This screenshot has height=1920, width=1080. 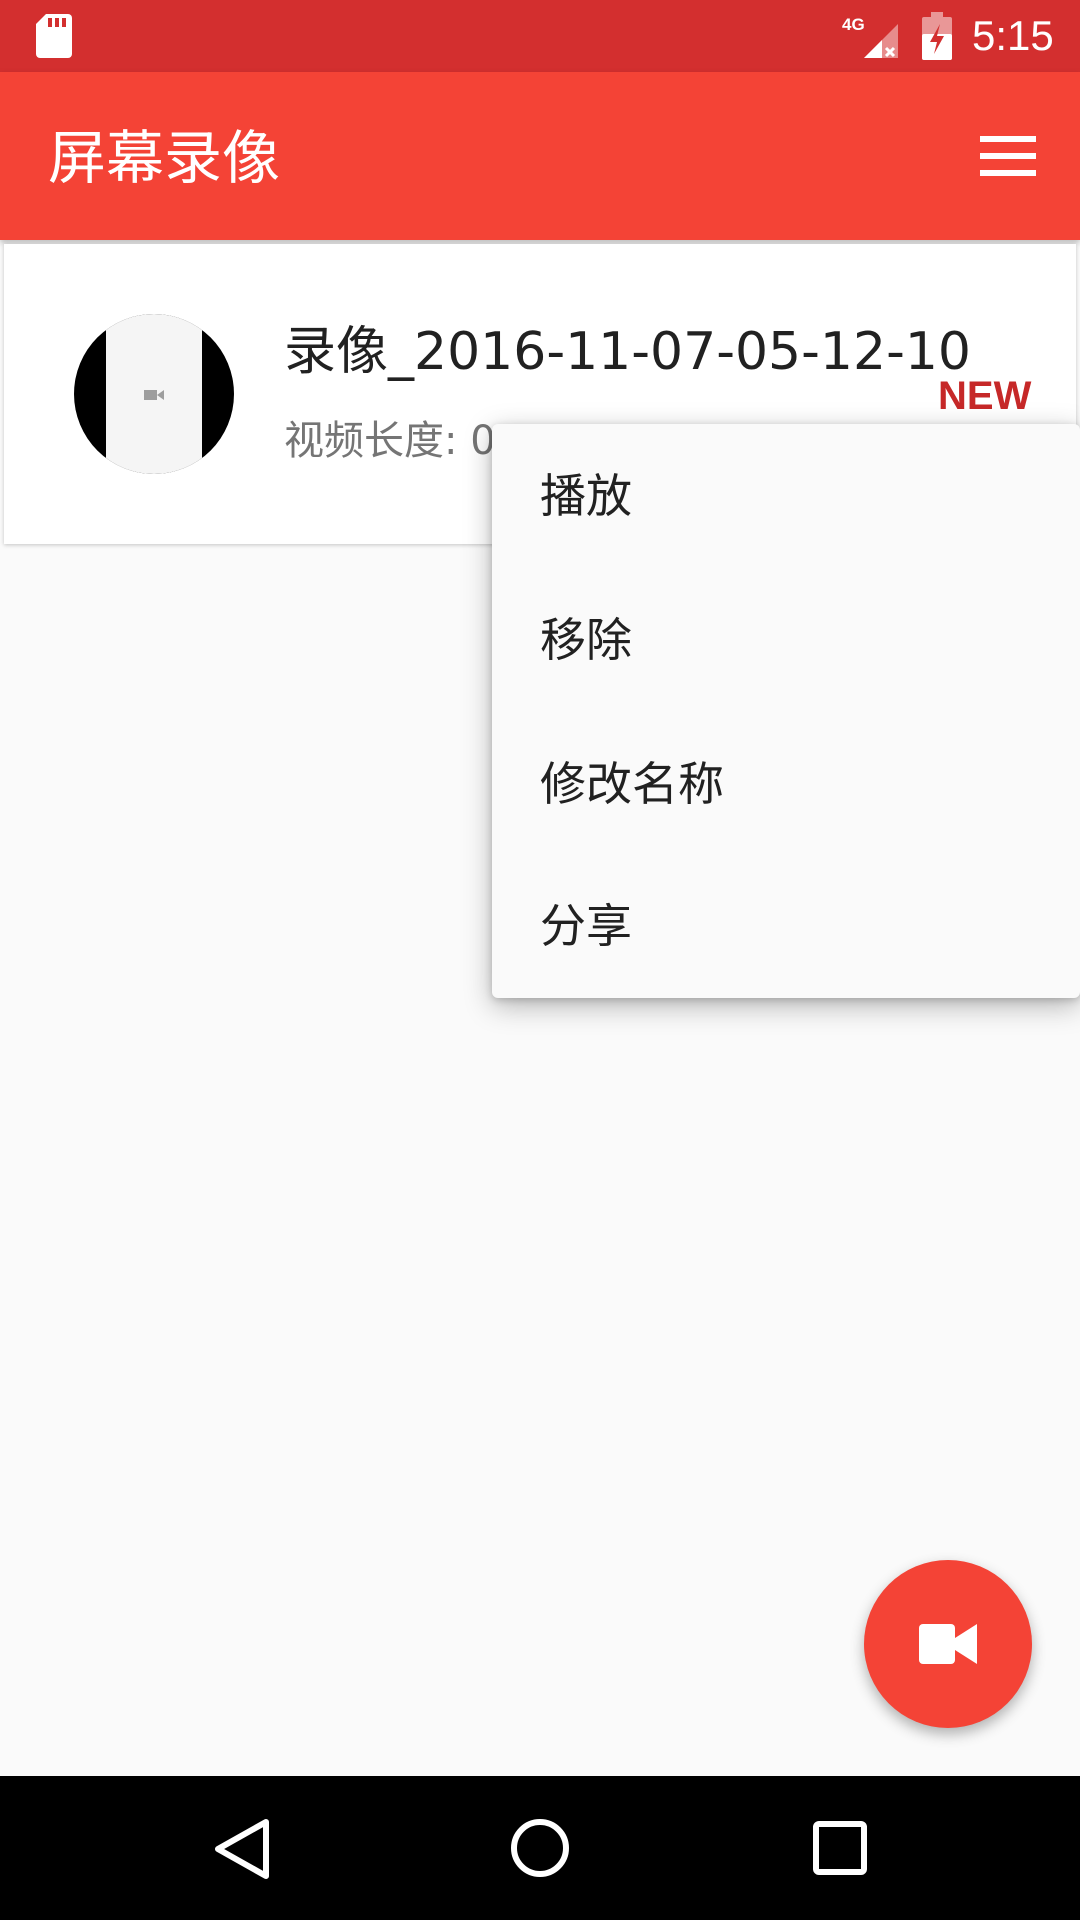 I want to click on video-thumbnail, so click(x=154, y=394).